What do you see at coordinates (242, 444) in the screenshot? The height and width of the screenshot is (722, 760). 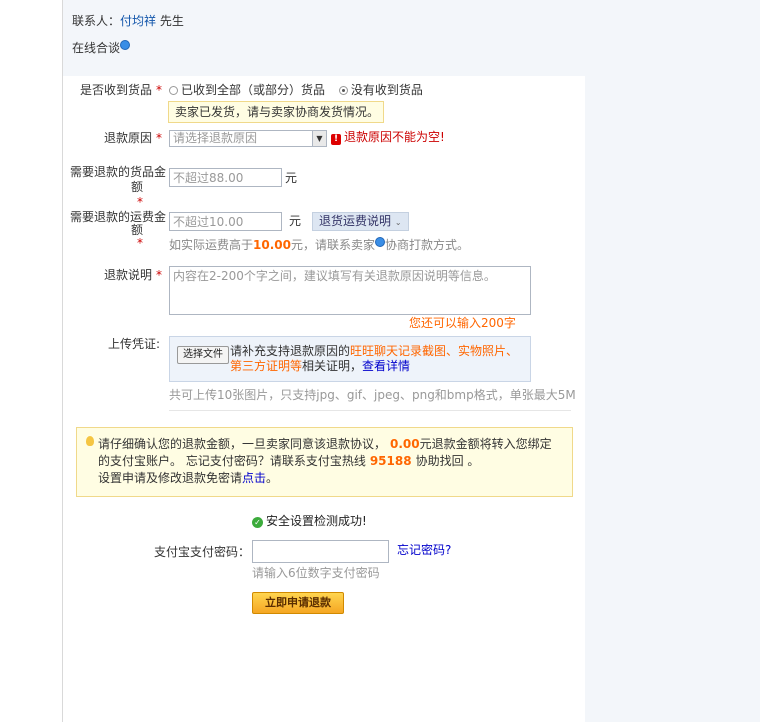 I see `confirm-line1-prefix: 请仔细确认您的退款金额，一旦卖家同意该退款协议，` at bounding box center [242, 444].